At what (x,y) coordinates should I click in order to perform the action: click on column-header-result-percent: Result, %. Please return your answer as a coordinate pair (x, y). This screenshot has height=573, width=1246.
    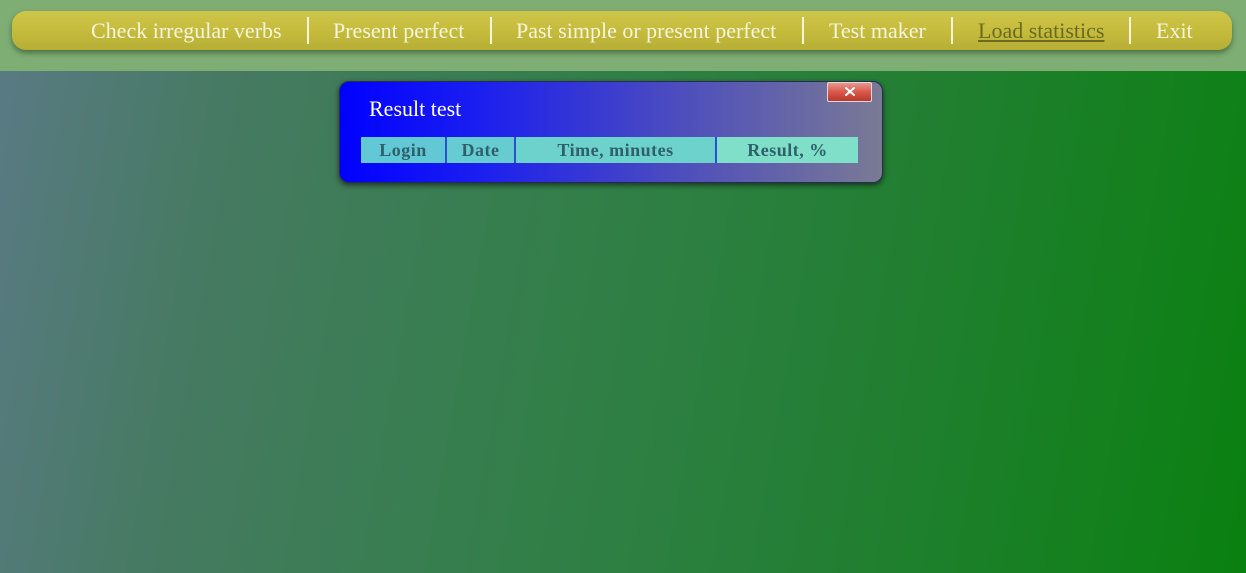
    Looking at the image, I should click on (787, 150).